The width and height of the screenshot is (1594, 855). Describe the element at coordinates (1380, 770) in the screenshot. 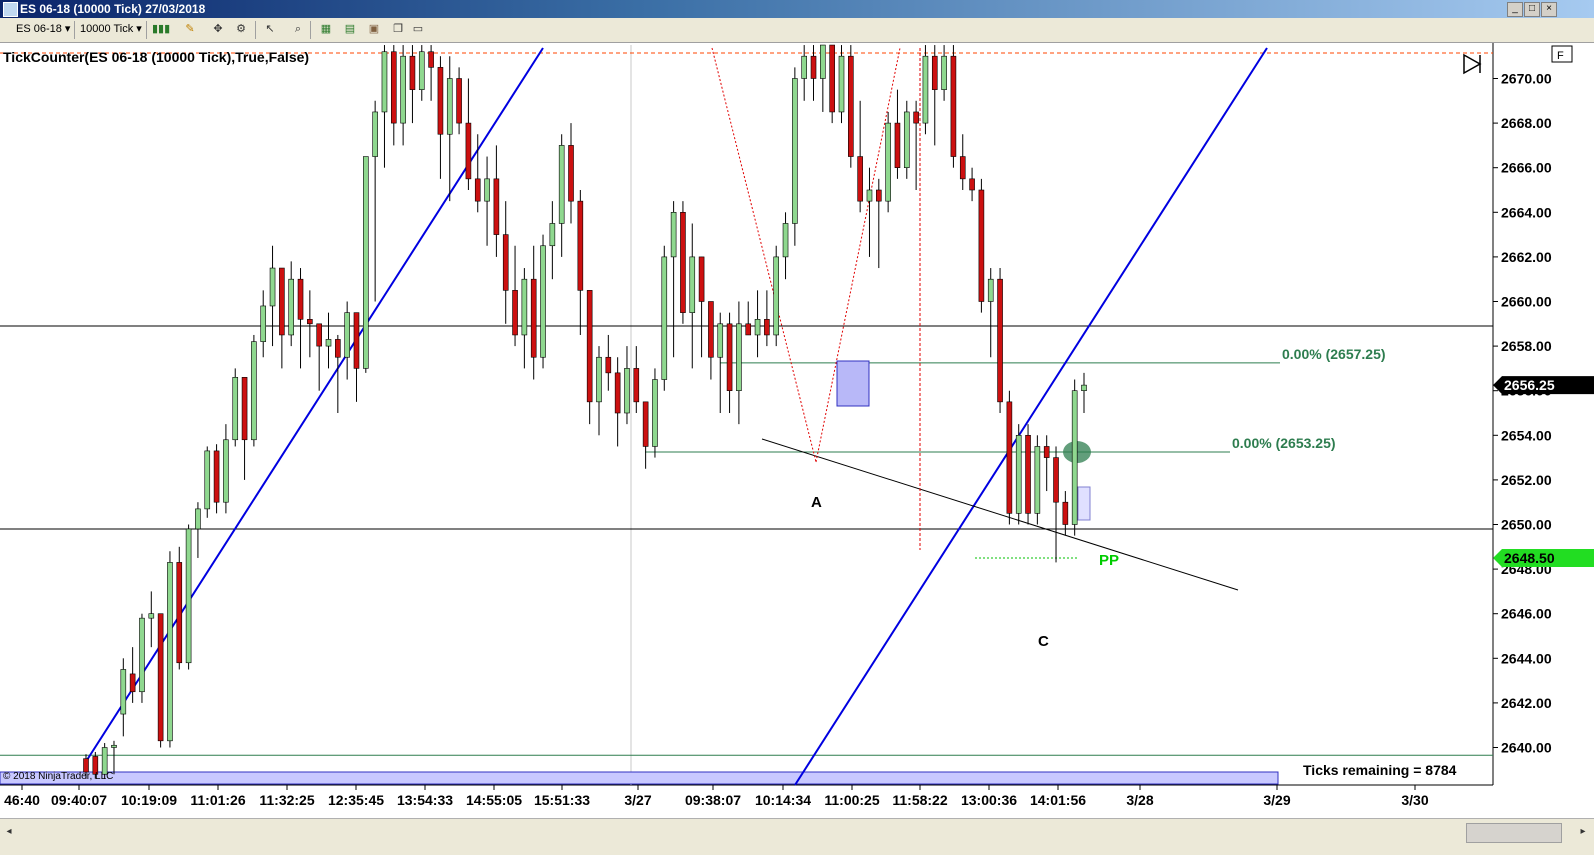

I see `ticks-remaining: Ticks remaining = 8784` at that location.